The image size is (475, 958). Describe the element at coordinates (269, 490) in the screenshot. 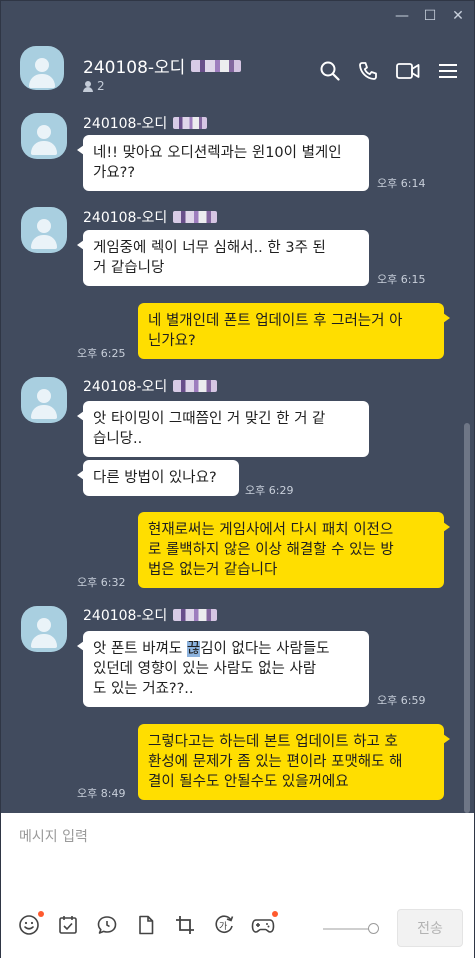

I see `message-time: 오후 6:29` at that location.